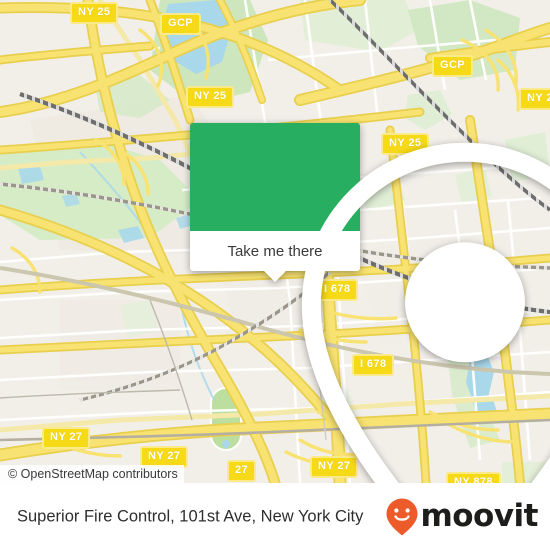  What do you see at coordinates (402, 516) in the screenshot?
I see `moovit-pin-icon` at bounding box center [402, 516].